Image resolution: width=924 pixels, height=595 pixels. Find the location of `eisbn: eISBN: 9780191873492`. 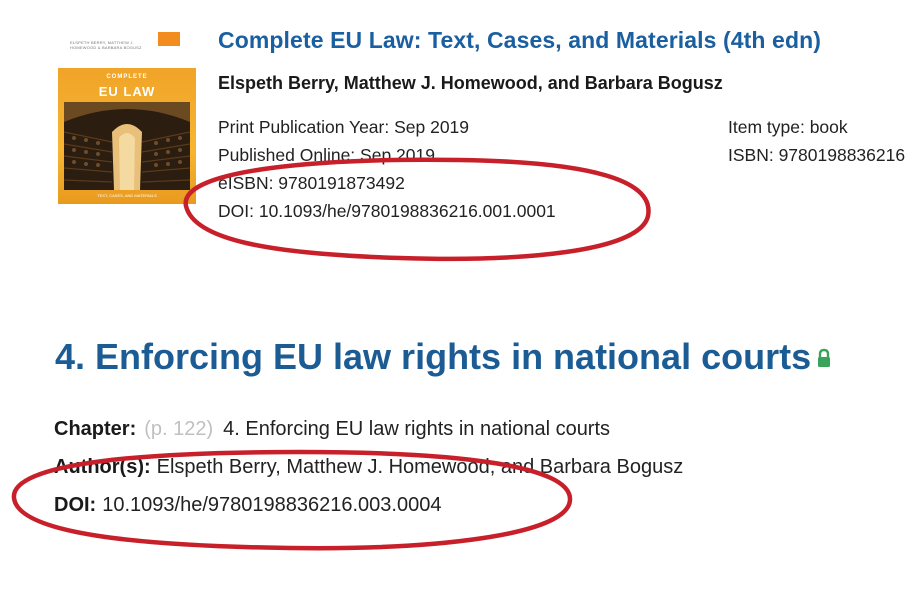

eisbn: eISBN: 9780191873492 is located at coordinates (311, 183).